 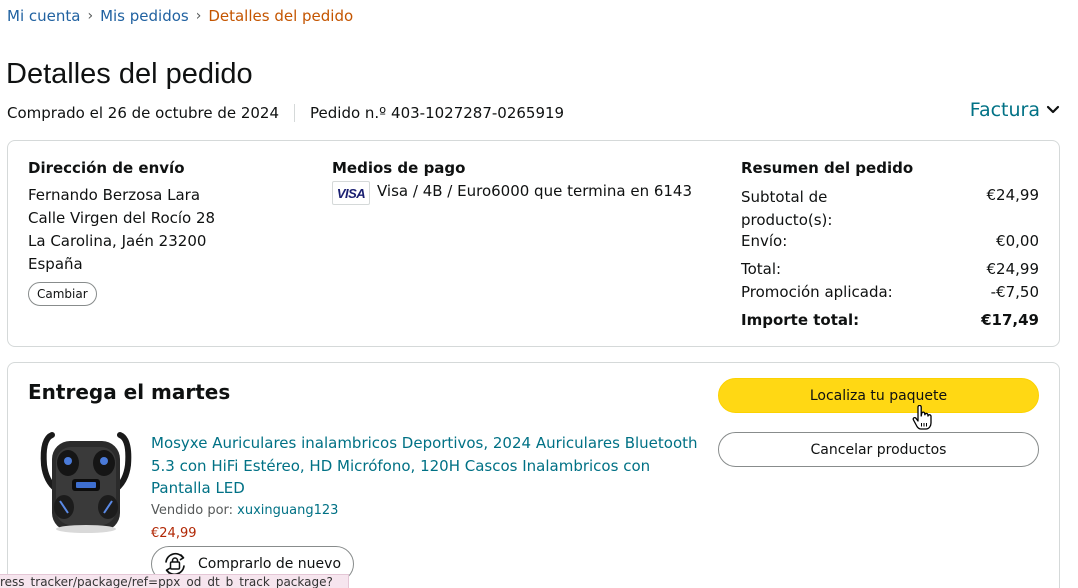 What do you see at coordinates (535, 191) in the screenshot?
I see `payment-method: Visa / 4B / Euro6000 que termina en 6143` at bounding box center [535, 191].